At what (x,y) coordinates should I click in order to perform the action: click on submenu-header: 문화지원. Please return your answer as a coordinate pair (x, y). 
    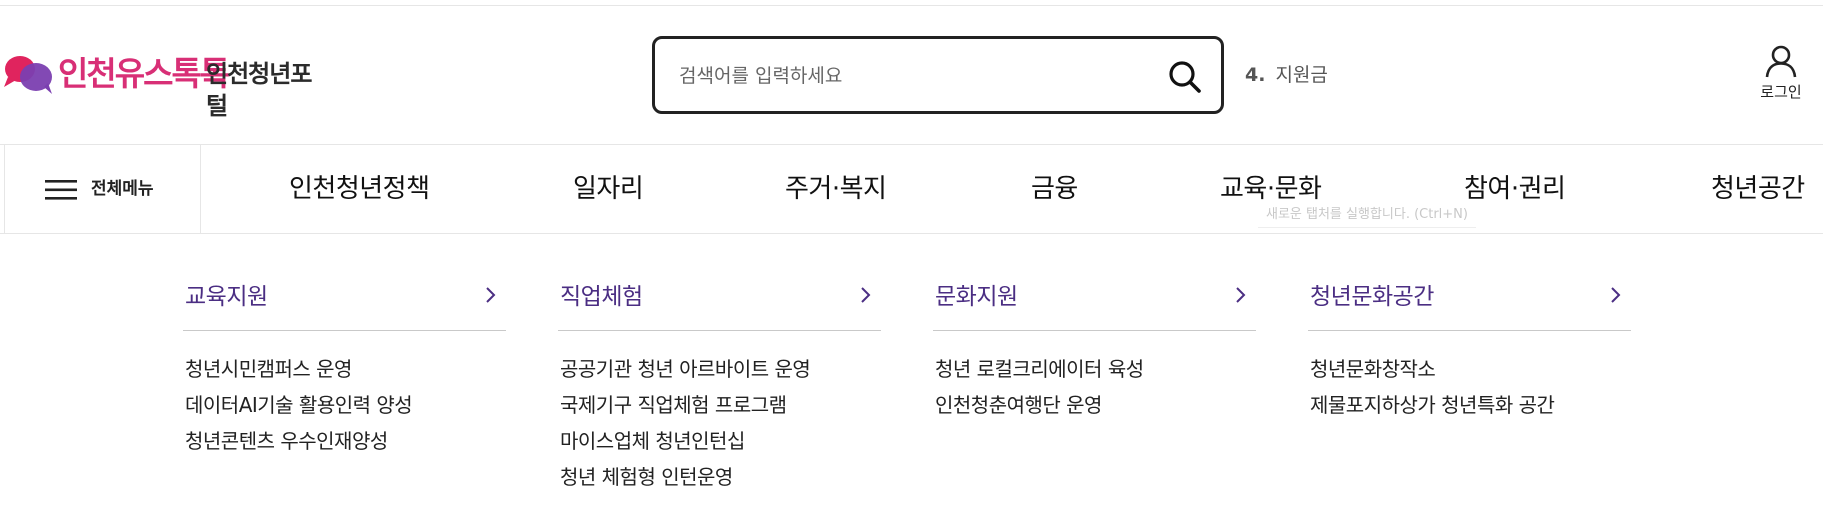
    Looking at the image, I should click on (1094, 300).